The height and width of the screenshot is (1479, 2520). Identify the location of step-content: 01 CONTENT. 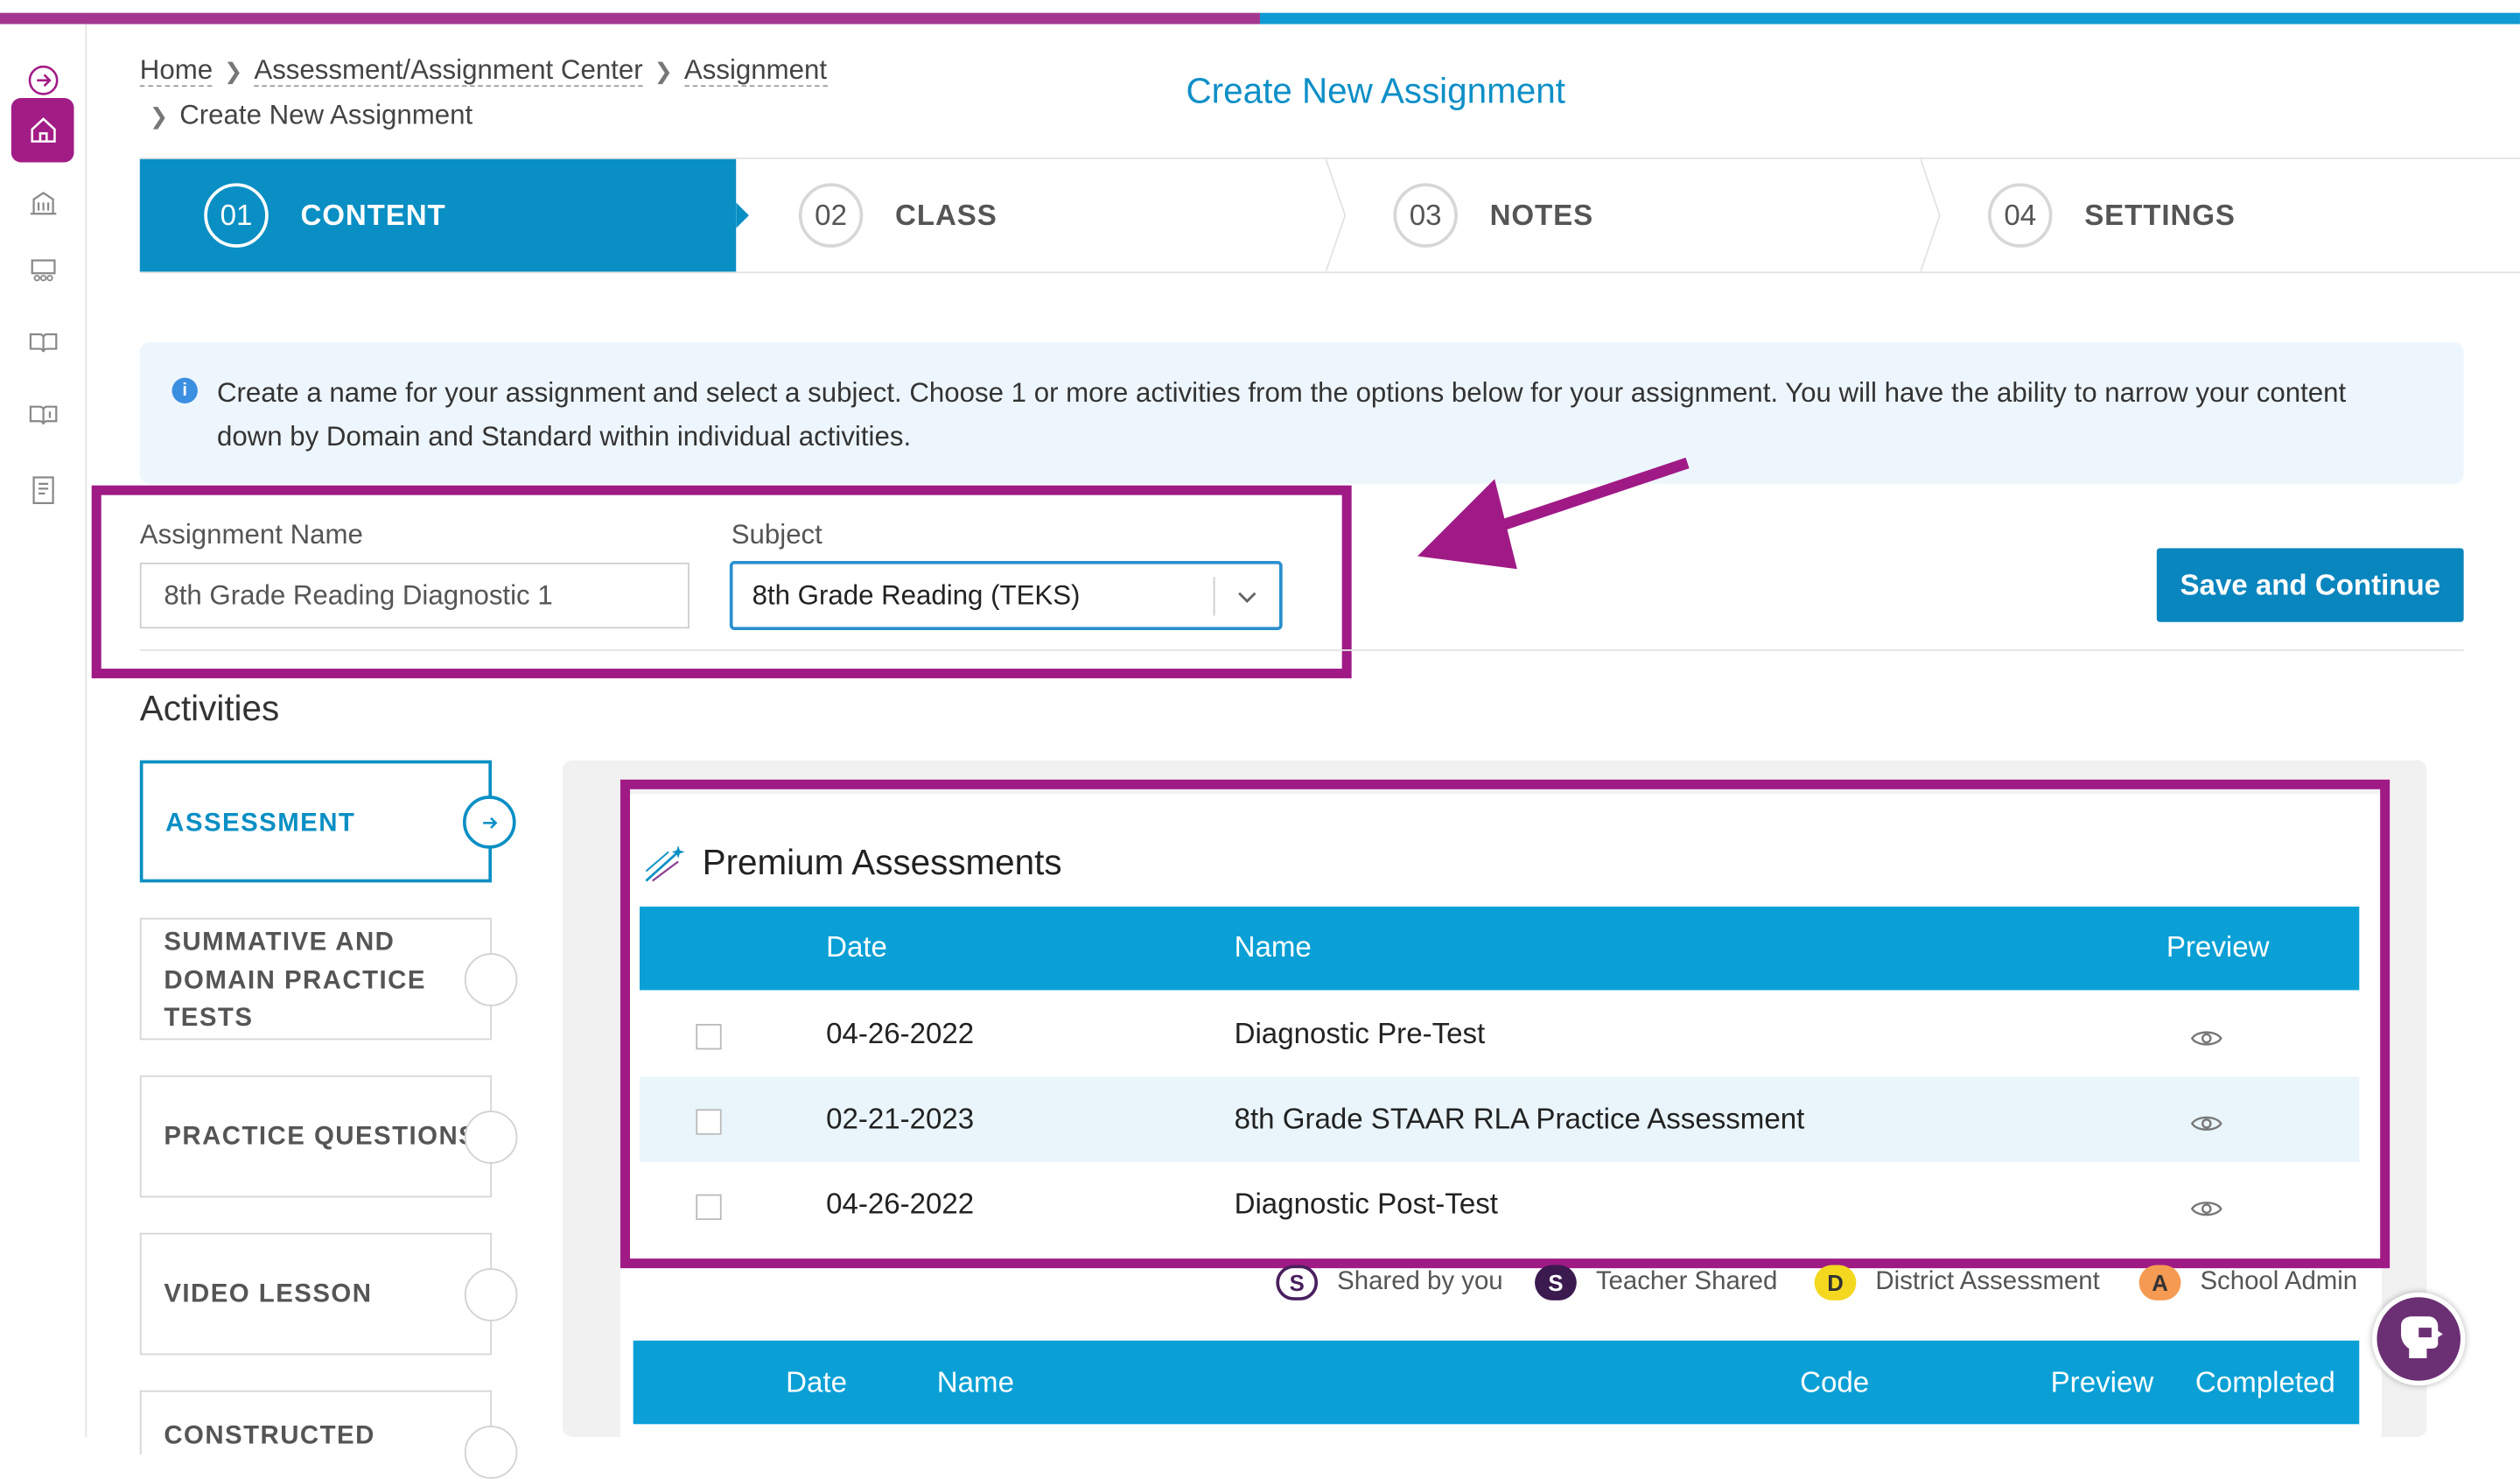
(438, 215).